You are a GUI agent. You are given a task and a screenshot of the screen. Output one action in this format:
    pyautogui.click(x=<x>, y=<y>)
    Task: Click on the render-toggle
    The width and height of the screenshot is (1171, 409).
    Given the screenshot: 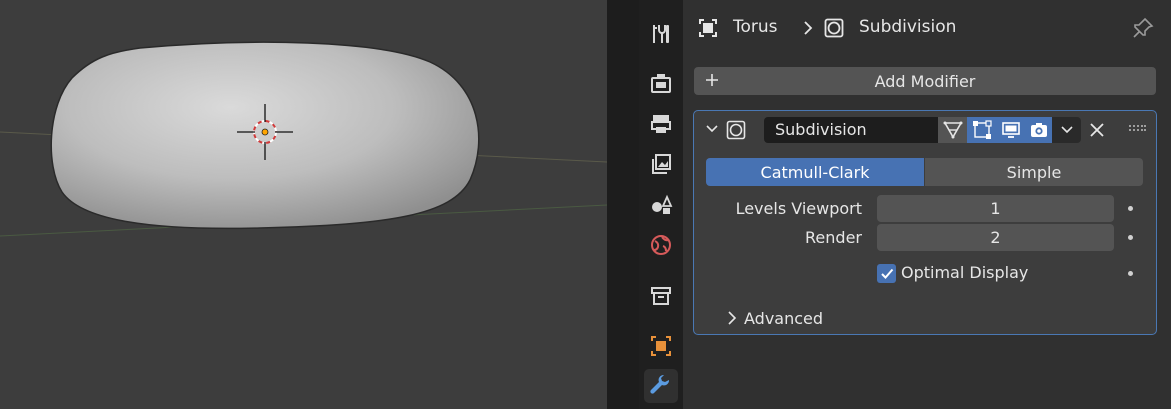 What is the action you would take?
    pyautogui.click(x=1038, y=130)
    